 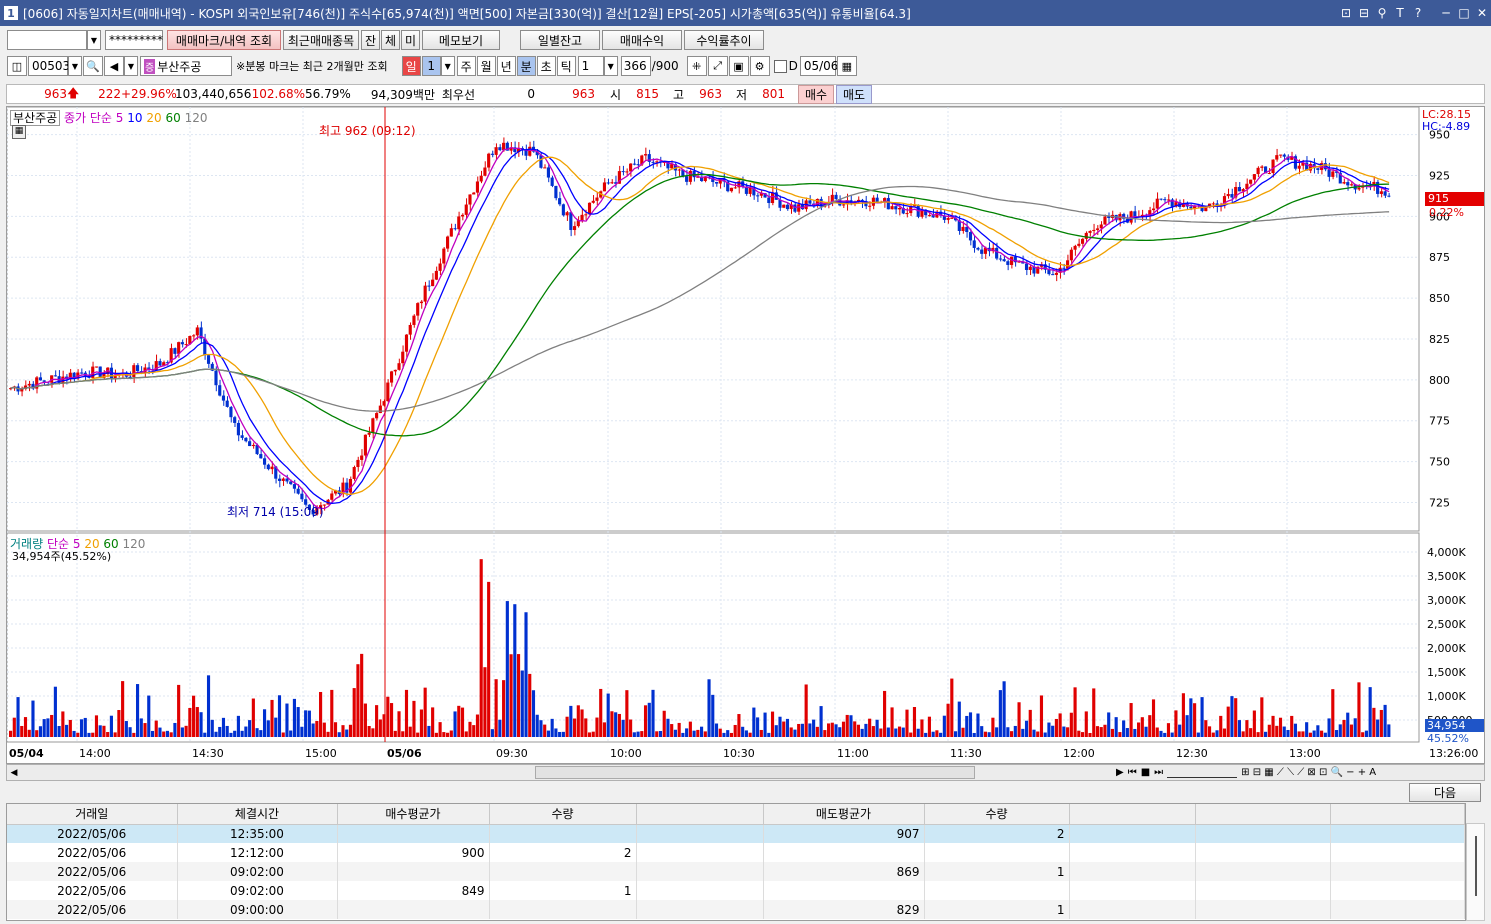 I want to click on period-minute: 분, so click(x=526, y=66).